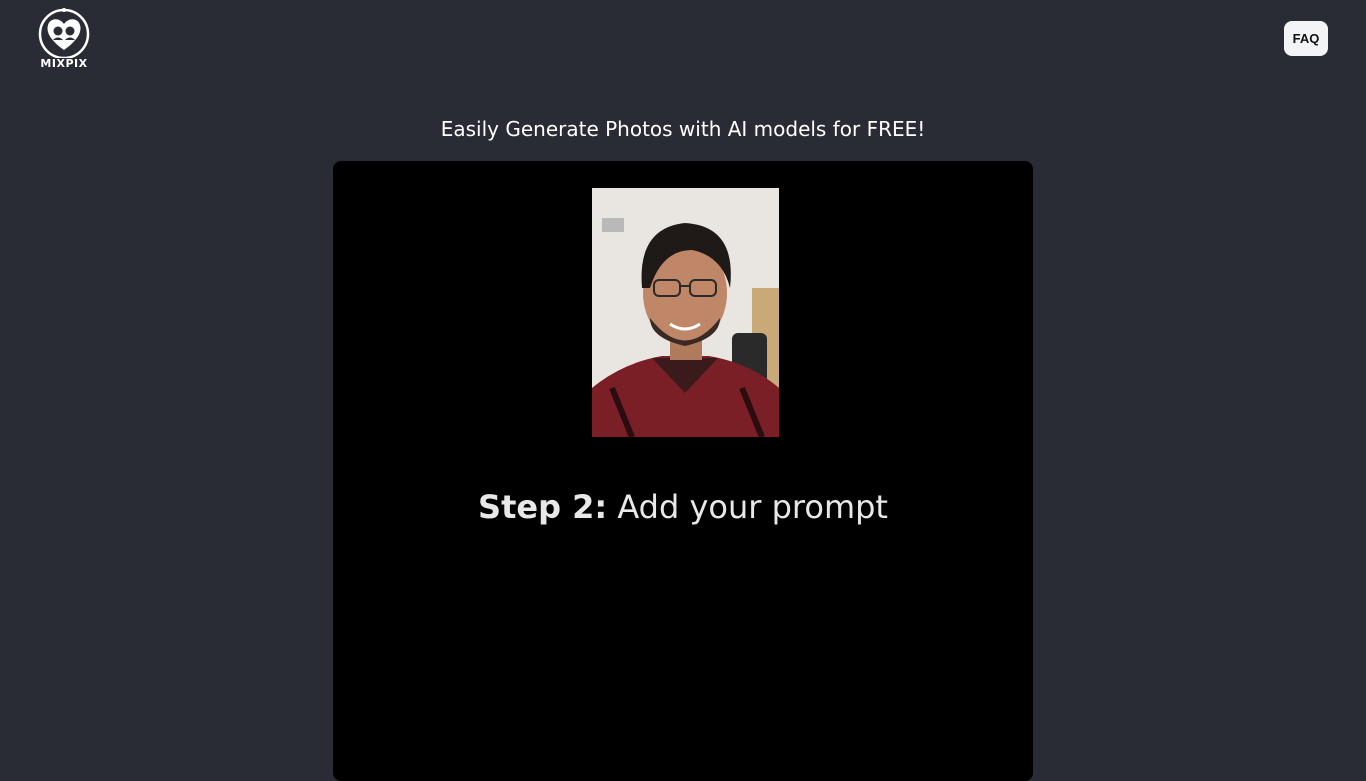 The height and width of the screenshot is (781, 1366). Describe the element at coordinates (64, 33) in the screenshot. I see `heart-faces-logo-icon` at that location.